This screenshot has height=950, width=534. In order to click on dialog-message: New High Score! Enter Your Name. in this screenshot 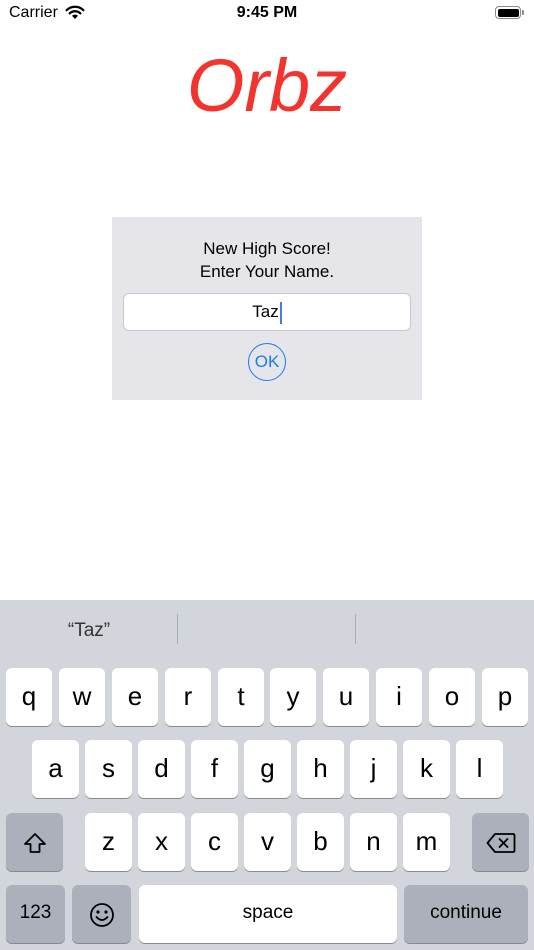, I will do `click(267, 260)`.